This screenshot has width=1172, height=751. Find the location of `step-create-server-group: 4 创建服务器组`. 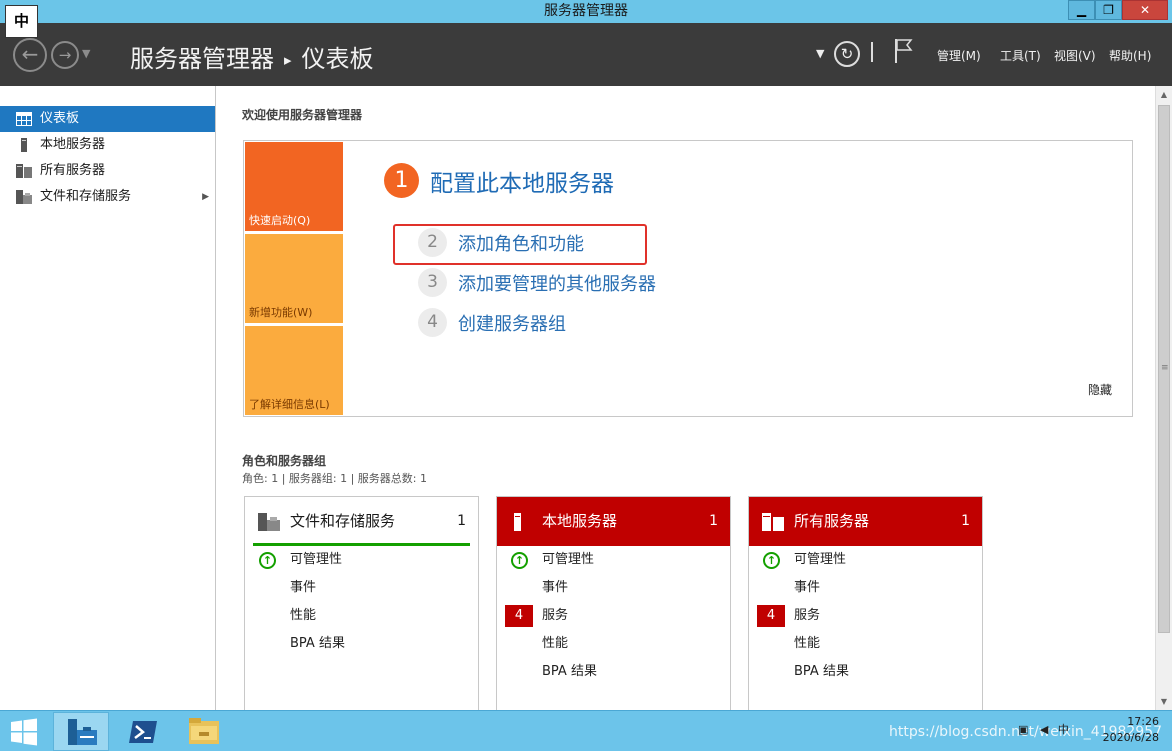

step-create-server-group: 4 创建服务器组 is located at coordinates (492, 322).